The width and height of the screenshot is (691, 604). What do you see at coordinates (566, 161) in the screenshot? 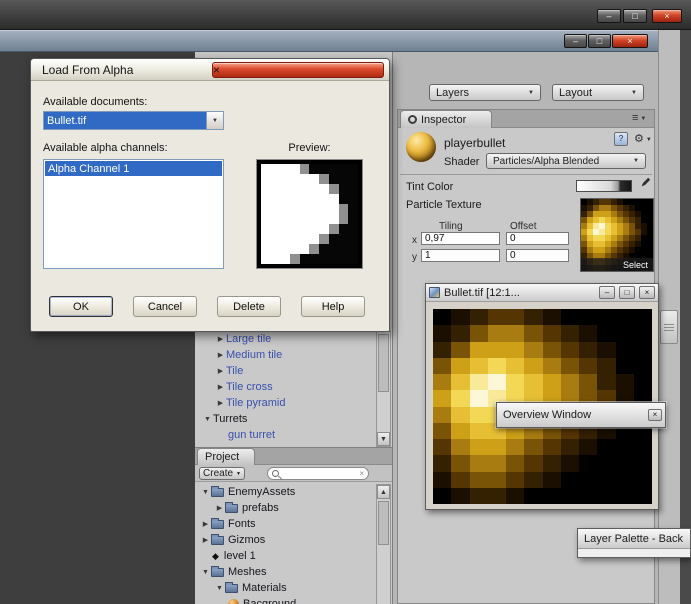
I see `shader-dropdown: Particles/Alpha Blended ▼` at bounding box center [566, 161].